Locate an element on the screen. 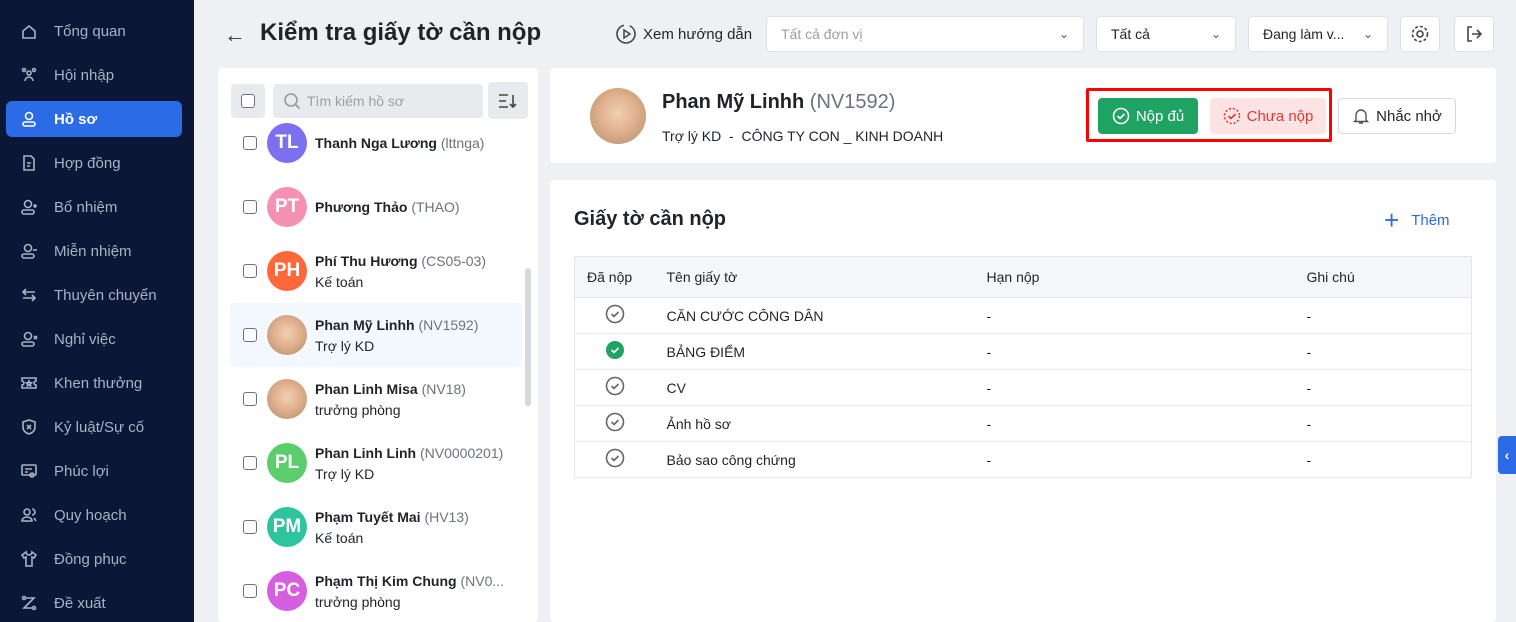  doc-name: Bảo sao công chứng is located at coordinates (814, 459).